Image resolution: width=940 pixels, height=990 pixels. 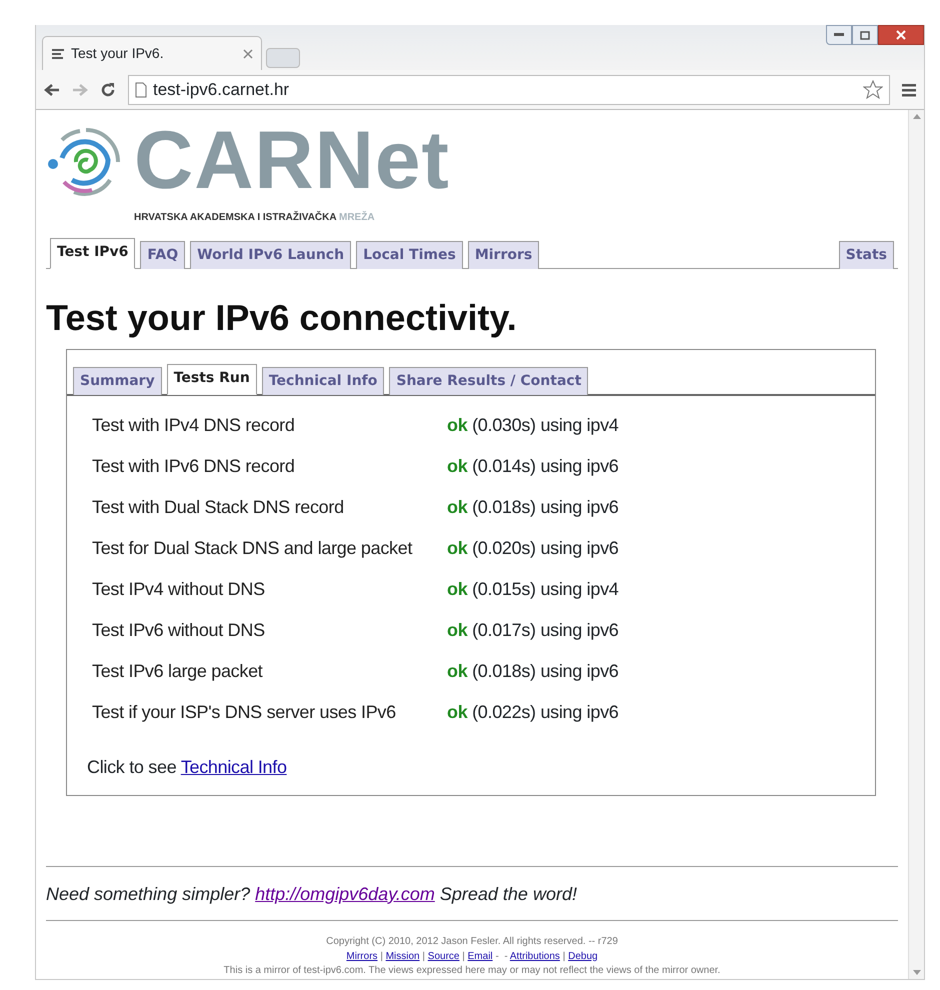 I want to click on test-name: Test if your ISP's DNS server uses IPv6, so click(x=244, y=712).